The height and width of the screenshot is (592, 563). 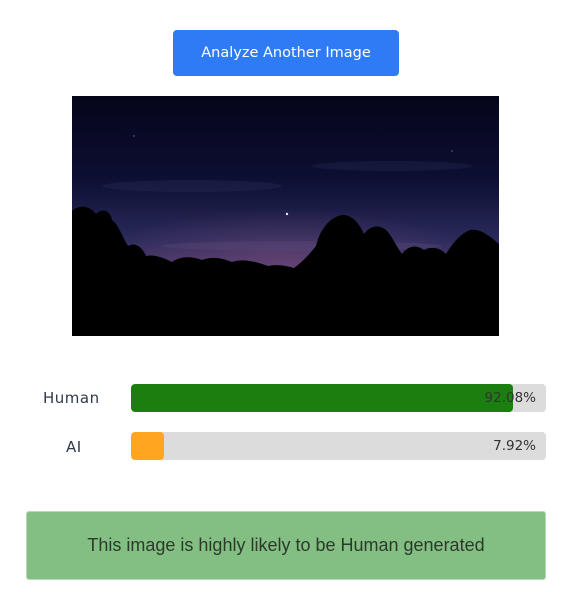 What do you see at coordinates (510, 398) in the screenshot?
I see `human-percentage: 92.08%` at bounding box center [510, 398].